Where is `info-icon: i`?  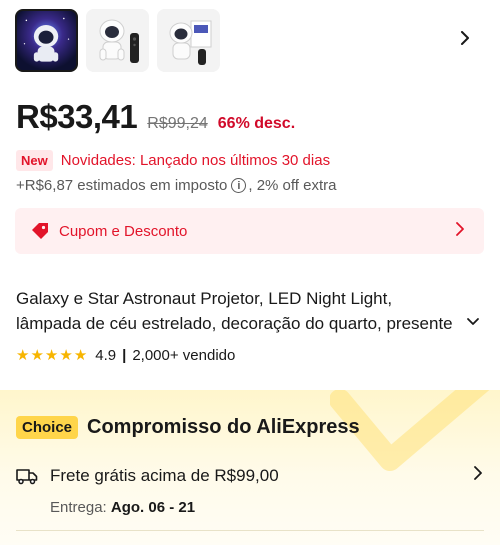 info-icon: i is located at coordinates (239, 185).